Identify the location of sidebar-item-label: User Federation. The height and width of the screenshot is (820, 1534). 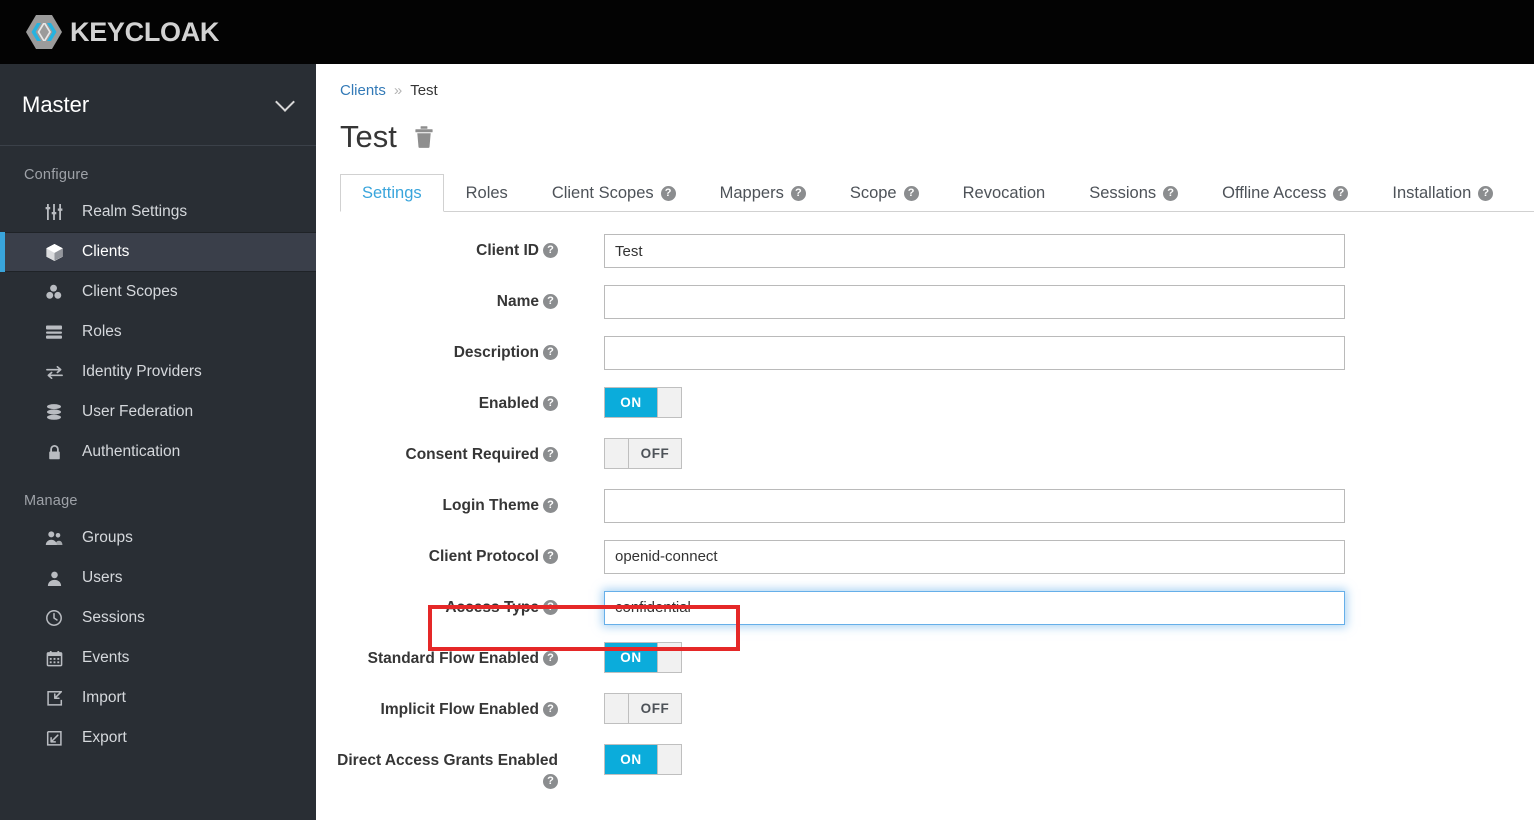
(138, 411).